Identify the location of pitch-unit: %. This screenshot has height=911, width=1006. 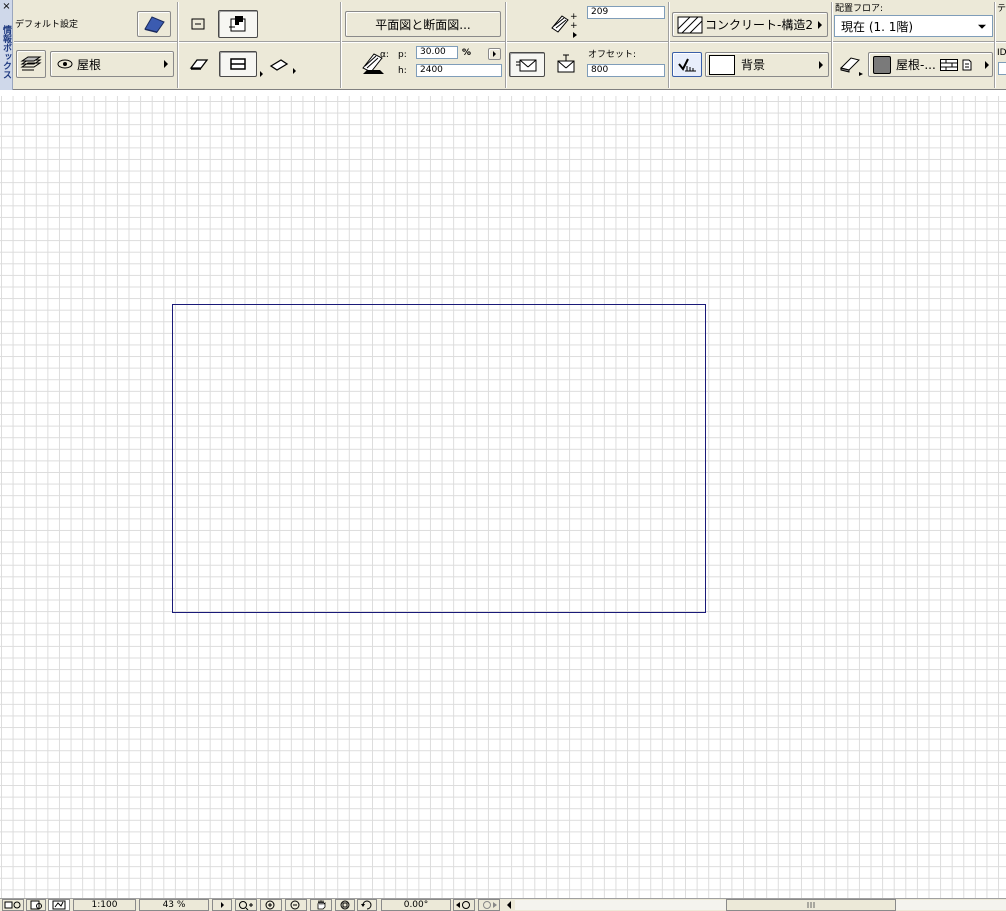
(467, 53).